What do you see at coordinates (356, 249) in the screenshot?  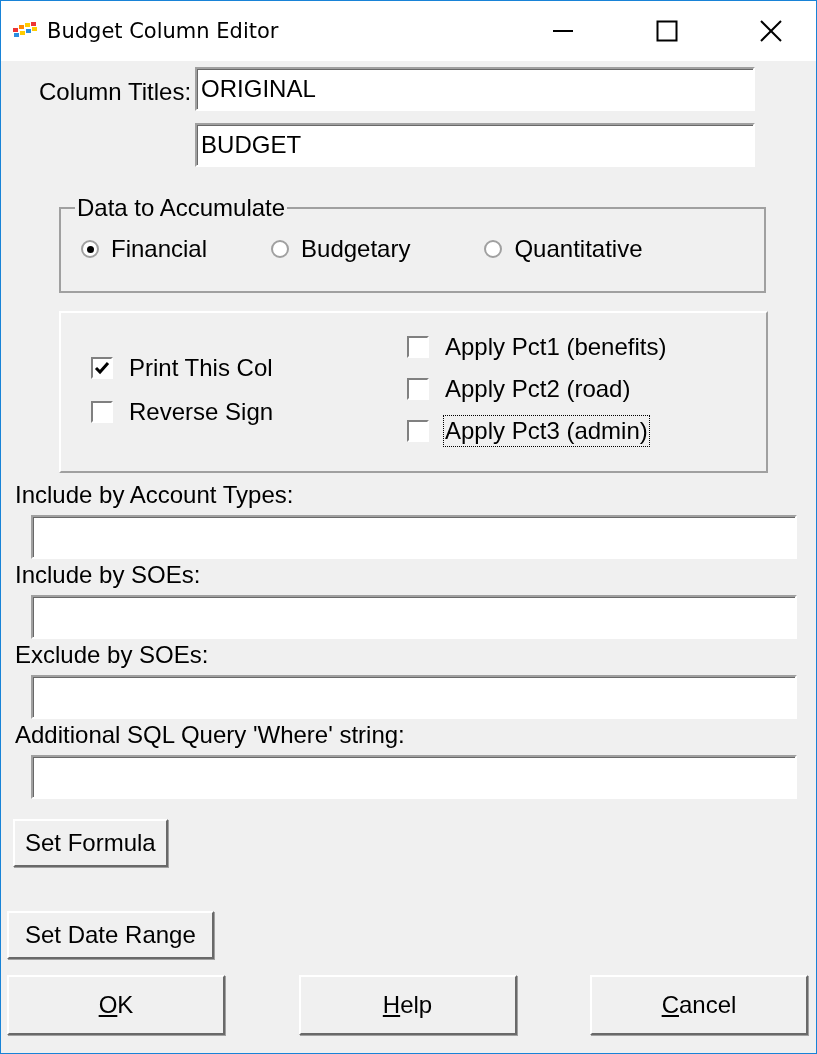 I see `radio-label: Budgetary` at bounding box center [356, 249].